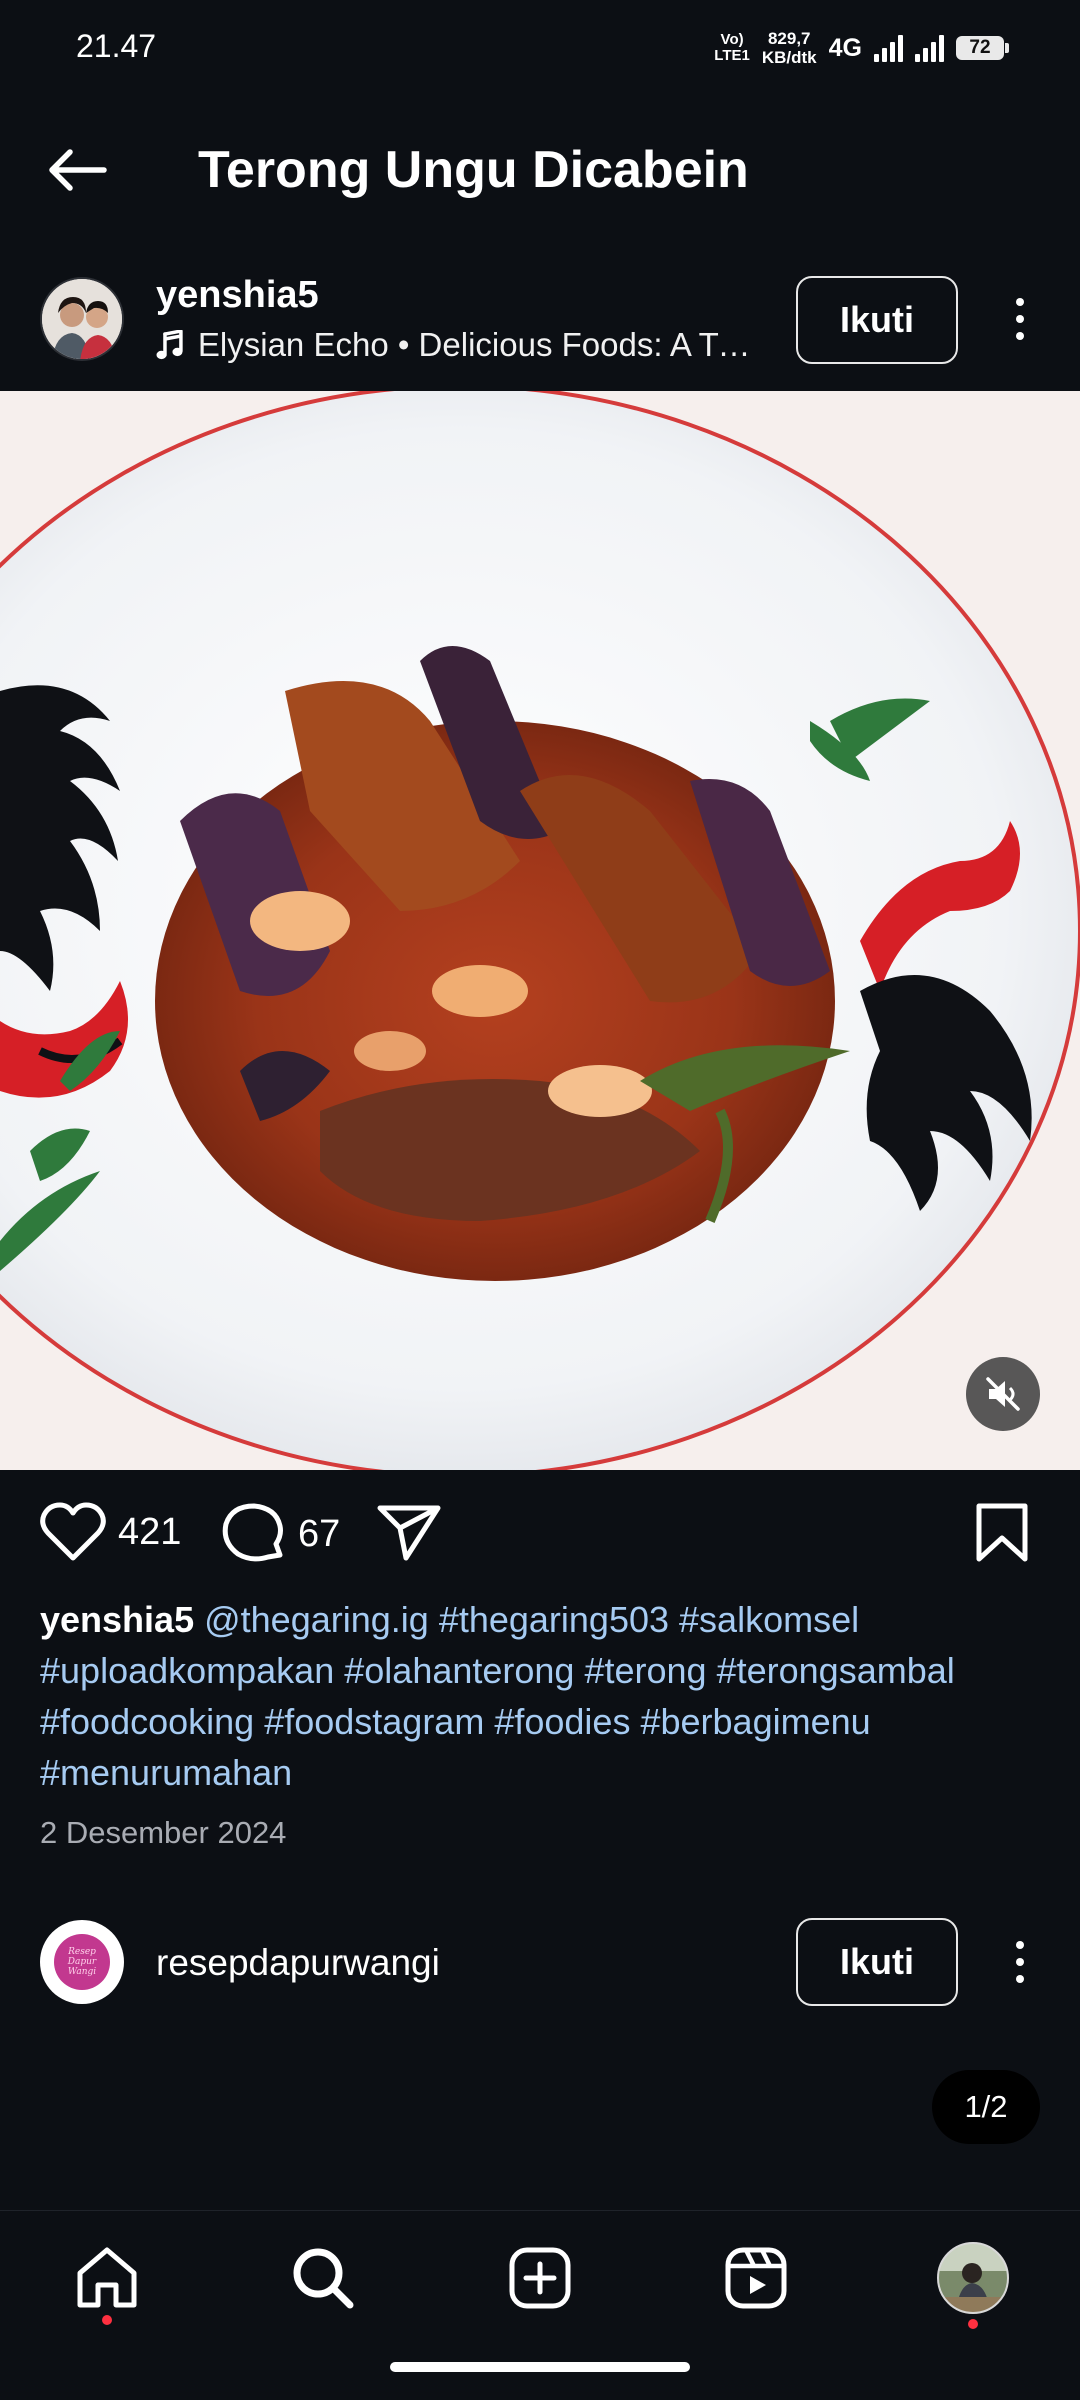  Describe the element at coordinates (755, 1721) in the screenshot. I see `caption-tag: #berbagimenu` at that location.